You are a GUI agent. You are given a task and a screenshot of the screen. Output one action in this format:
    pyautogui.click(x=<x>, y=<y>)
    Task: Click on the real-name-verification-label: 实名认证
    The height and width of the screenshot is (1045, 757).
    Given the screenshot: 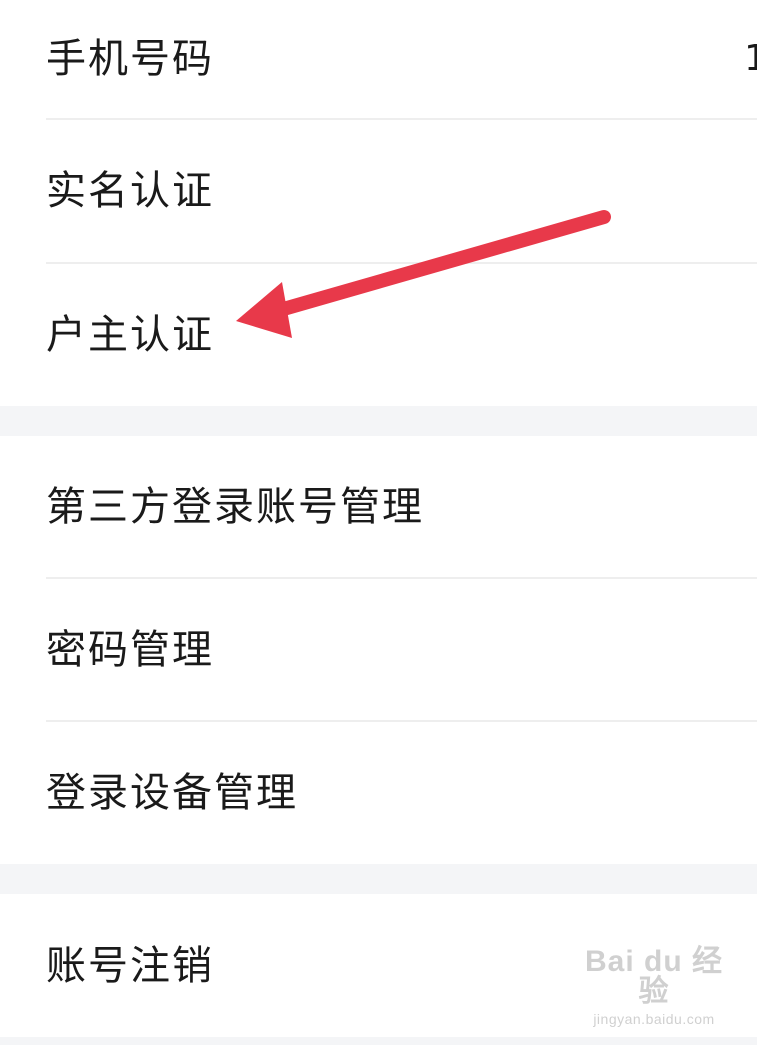 What is the action you would take?
    pyautogui.click(x=130, y=191)
    